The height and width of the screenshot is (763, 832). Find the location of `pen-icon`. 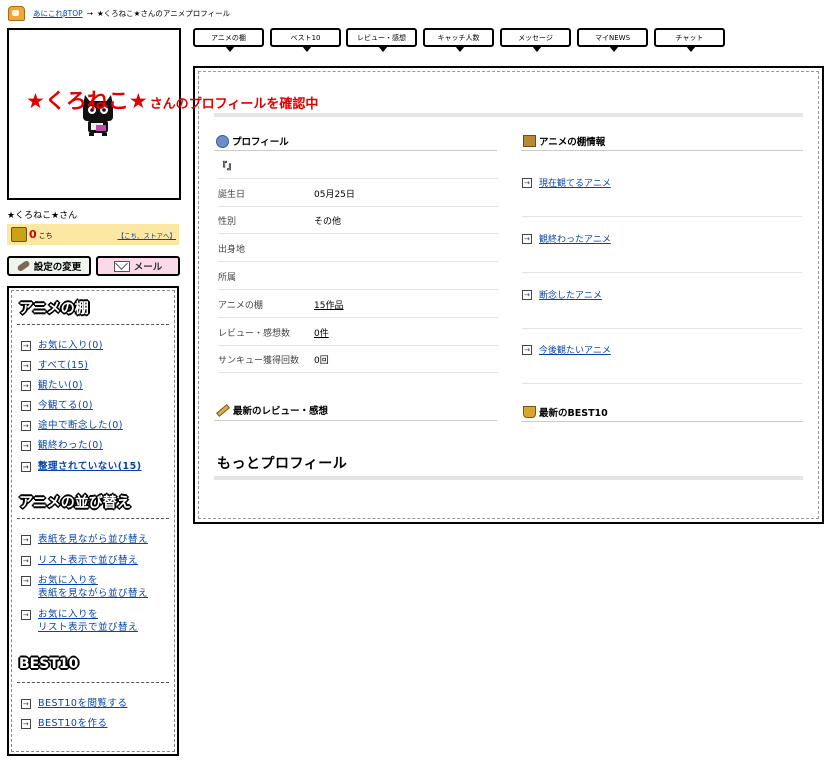

pen-icon is located at coordinates (223, 410).